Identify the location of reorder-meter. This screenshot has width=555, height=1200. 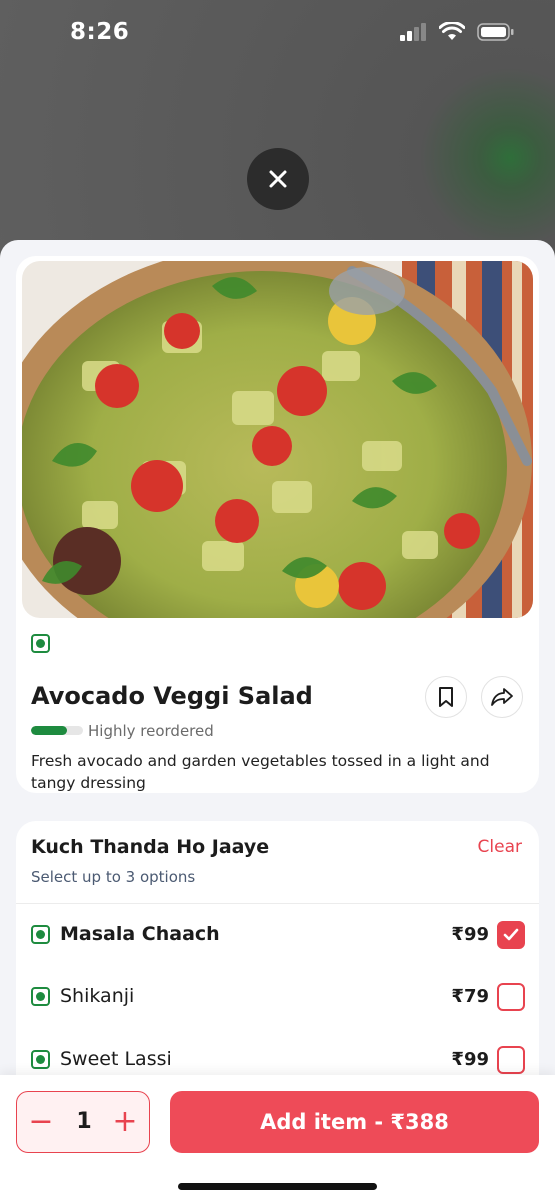
(57, 730).